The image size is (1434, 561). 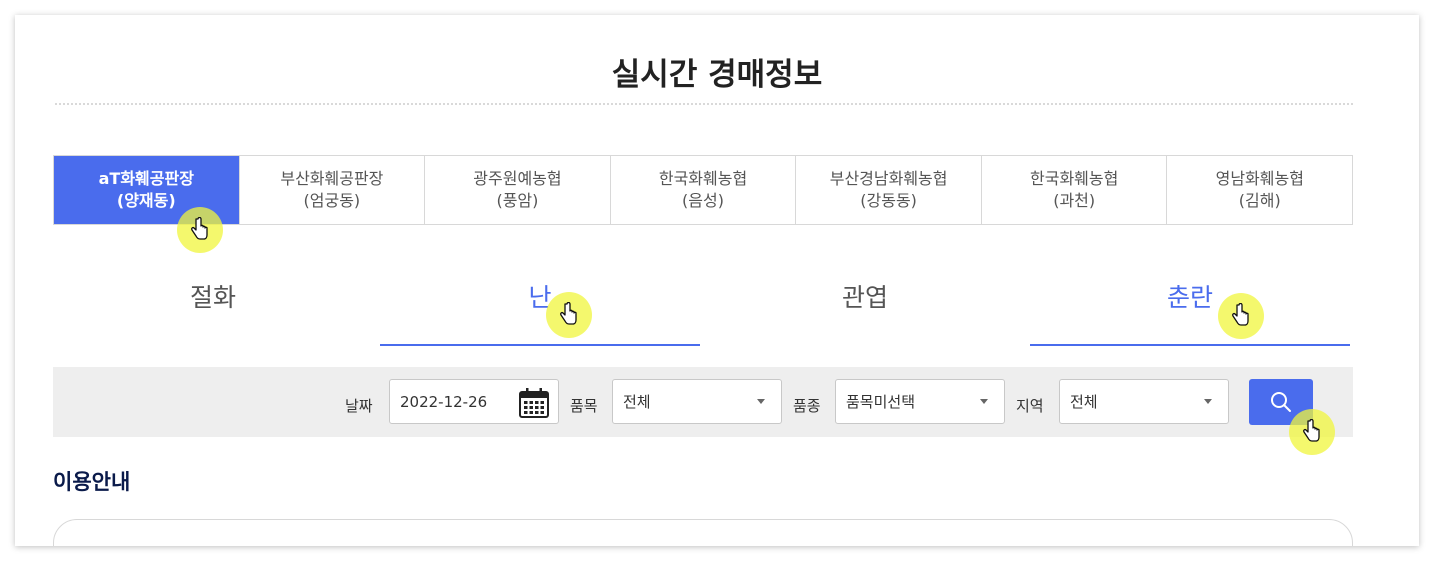 I want to click on market-tab-location: (음성), so click(x=703, y=200).